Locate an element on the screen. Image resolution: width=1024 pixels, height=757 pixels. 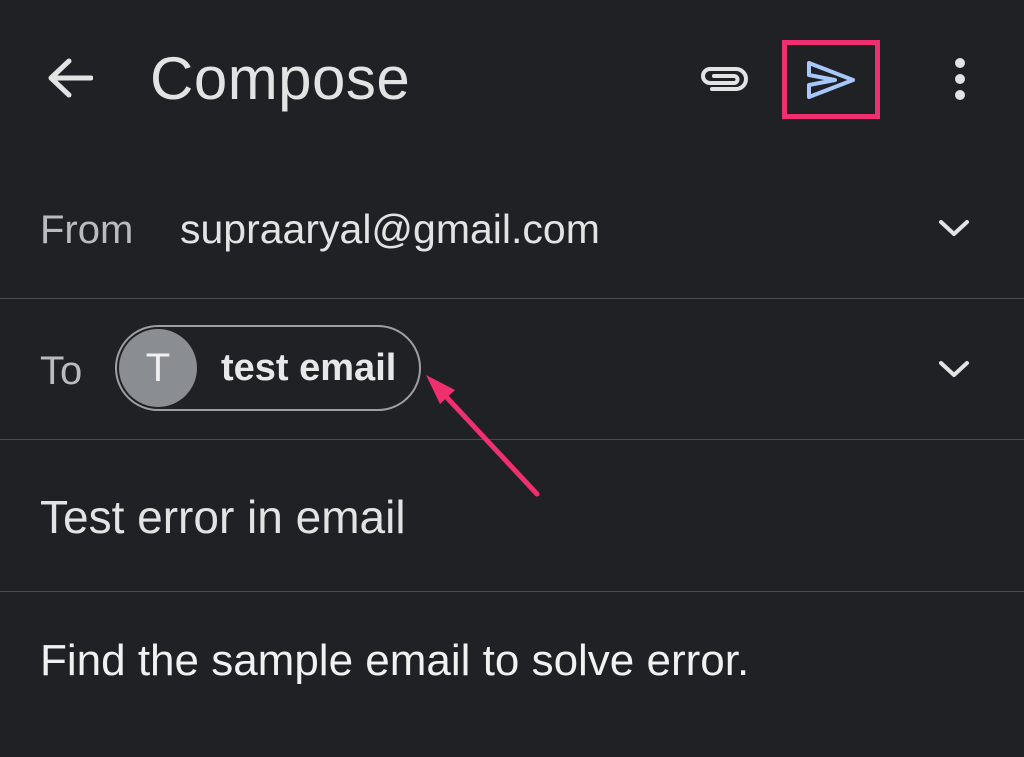
to-expand-button is located at coordinates (954, 369).